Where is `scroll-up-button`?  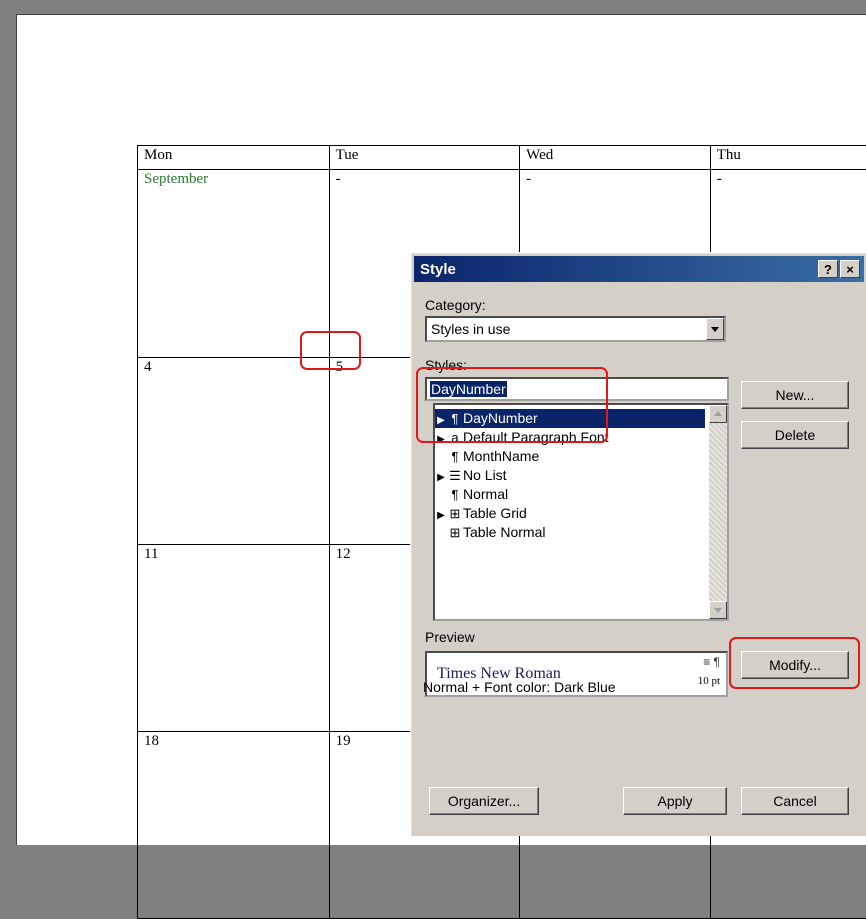
scroll-up-button is located at coordinates (718, 414).